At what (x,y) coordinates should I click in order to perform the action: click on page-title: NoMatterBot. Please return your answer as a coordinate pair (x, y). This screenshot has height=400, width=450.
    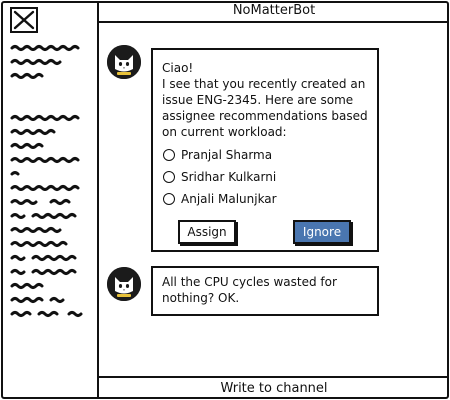
    Looking at the image, I should click on (274, 10).